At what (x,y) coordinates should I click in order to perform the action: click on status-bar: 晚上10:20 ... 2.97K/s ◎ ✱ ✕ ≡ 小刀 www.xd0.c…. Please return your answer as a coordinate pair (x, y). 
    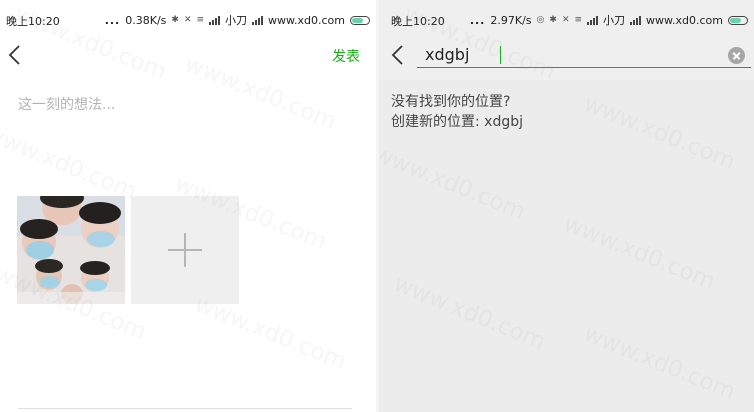
    Looking at the image, I should click on (566, 18).